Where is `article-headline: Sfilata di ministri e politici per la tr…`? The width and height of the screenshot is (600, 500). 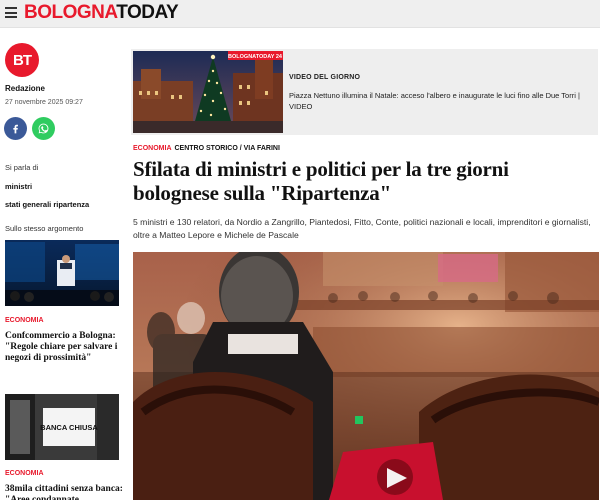 article-headline: Sfilata di ministri e politici per la tr… is located at coordinates (321, 181).